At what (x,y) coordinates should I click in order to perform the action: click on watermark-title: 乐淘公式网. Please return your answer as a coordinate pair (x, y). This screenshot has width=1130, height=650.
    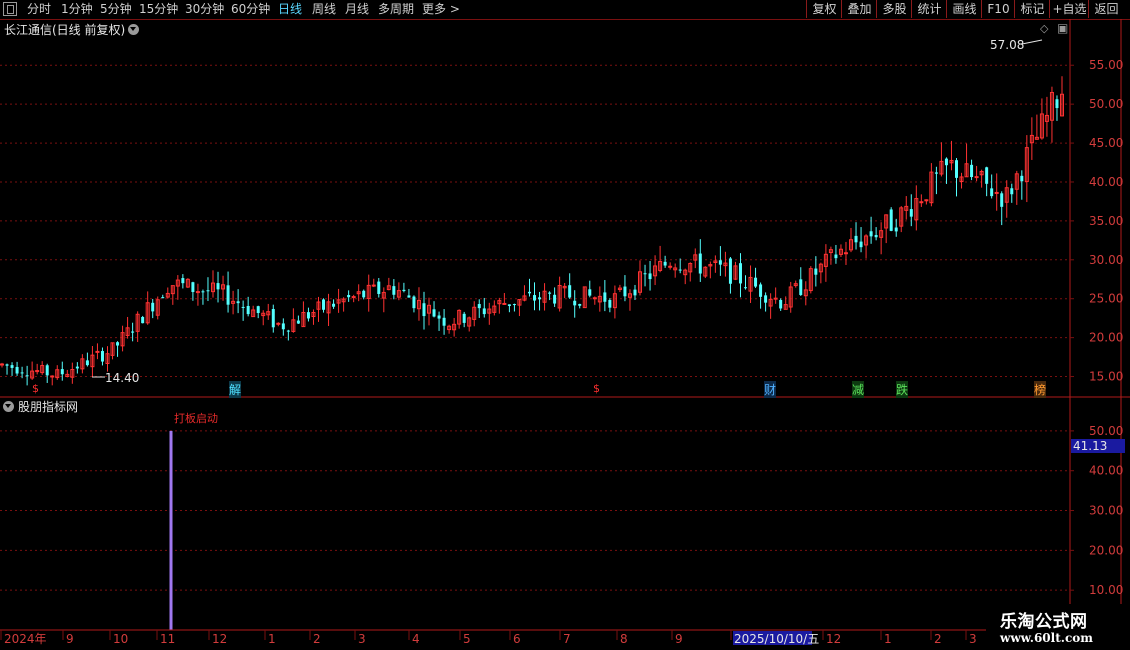
    Looking at the image, I should click on (1044, 622).